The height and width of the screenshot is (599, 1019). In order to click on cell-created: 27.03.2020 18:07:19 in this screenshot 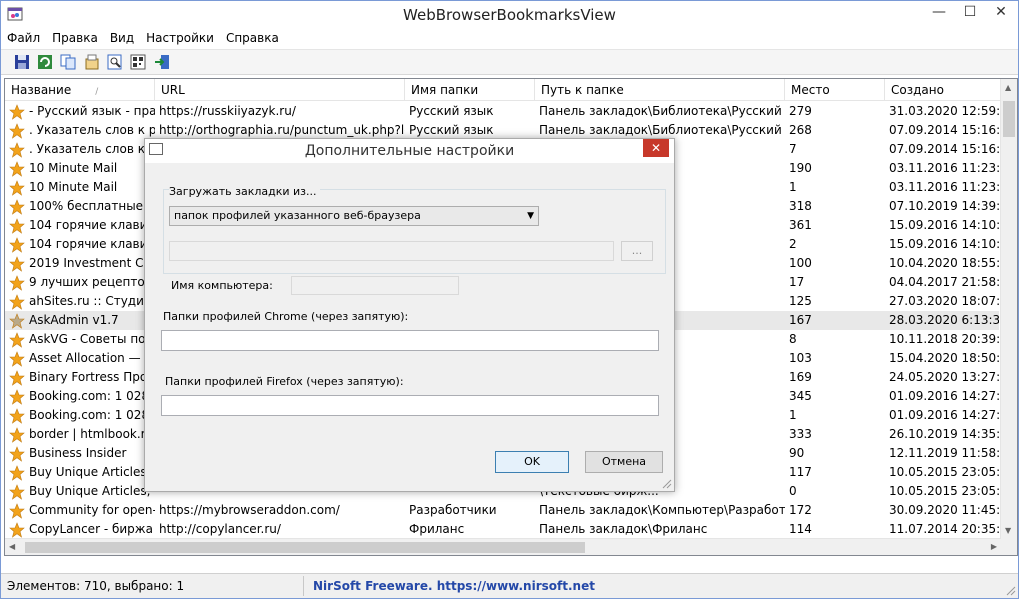, I will do `click(944, 301)`.